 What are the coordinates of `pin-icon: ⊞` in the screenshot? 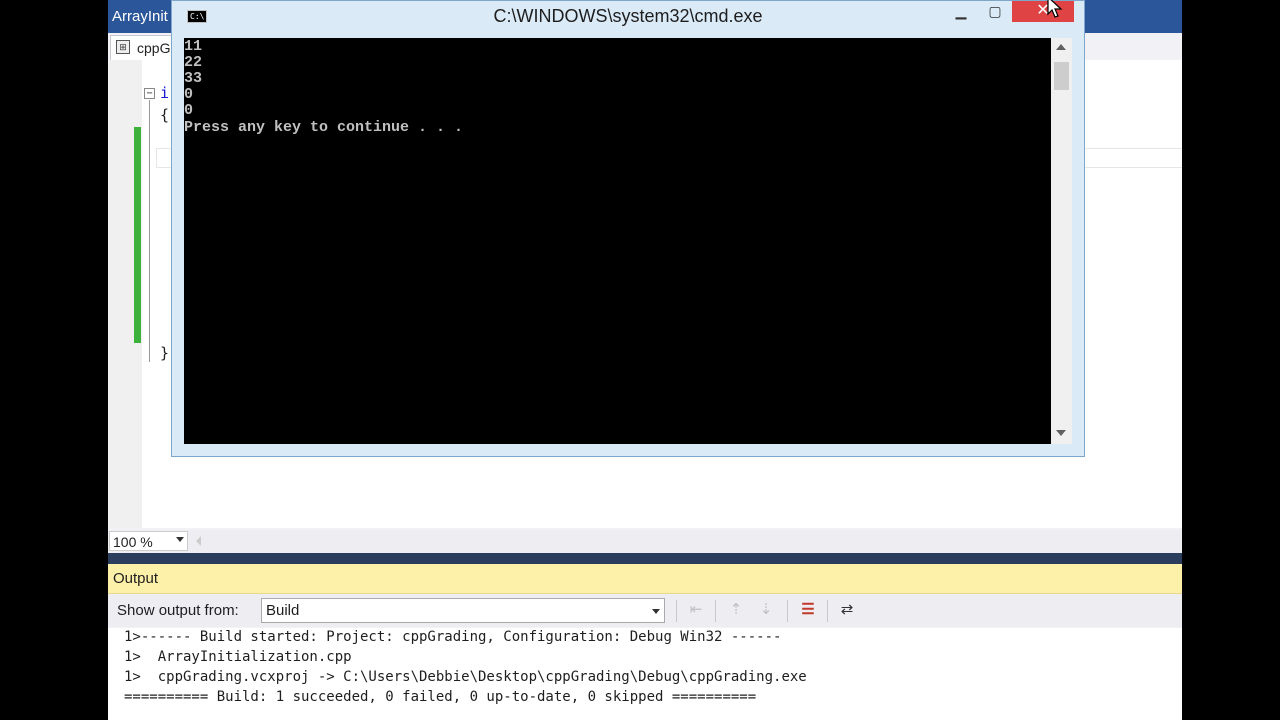 It's located at (123, 47).